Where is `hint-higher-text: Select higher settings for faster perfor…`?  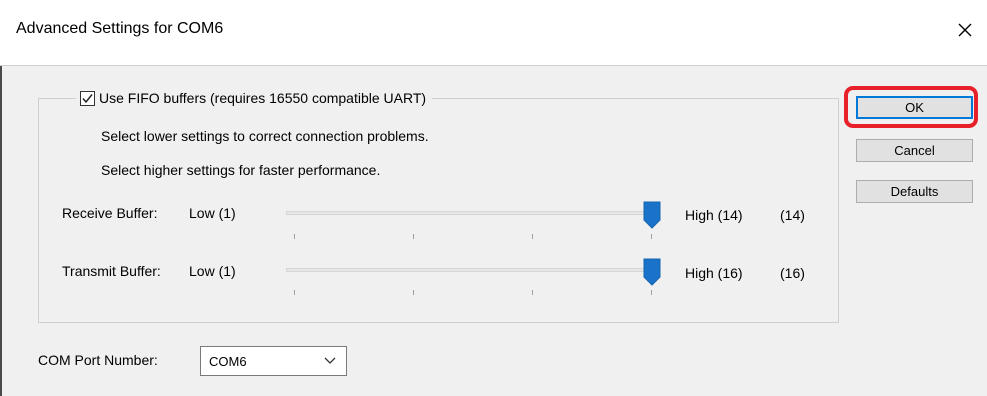
hint-higher-text: Select higher settings for faster perfor… is located at coordinates (241, 170).